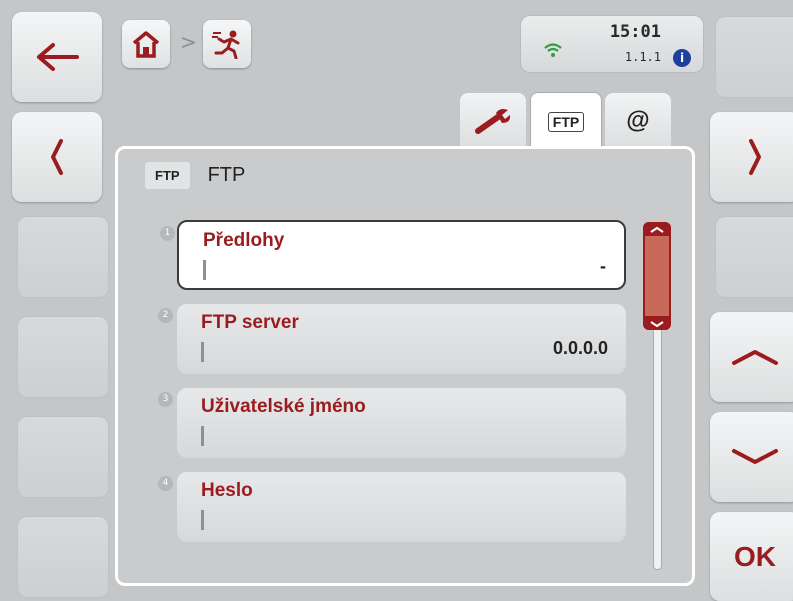 This screenshot has height=601, width=793. I want to click on field-number: 1, so click(167, 233).